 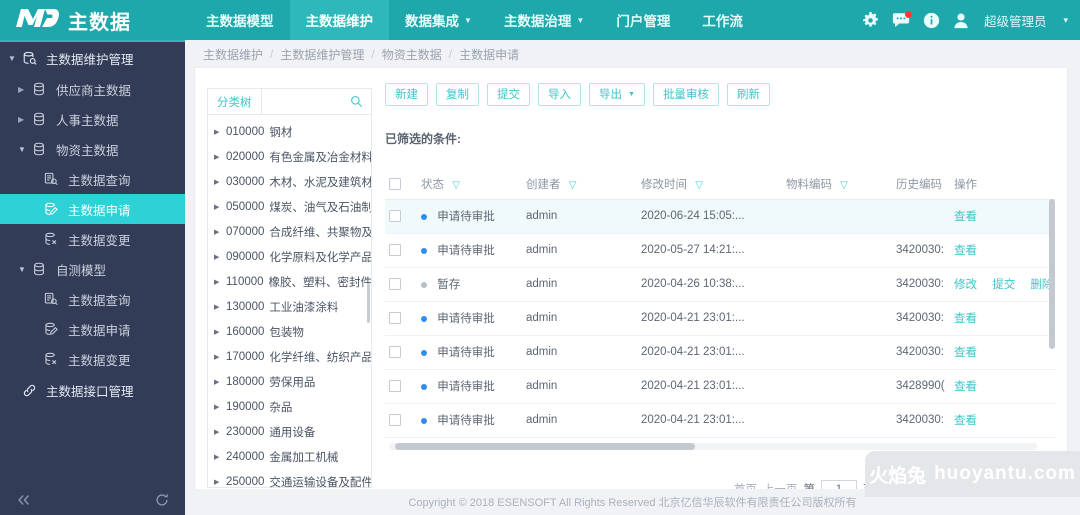 I want to click on copy-button: 复制, so click(x=457, y=94).